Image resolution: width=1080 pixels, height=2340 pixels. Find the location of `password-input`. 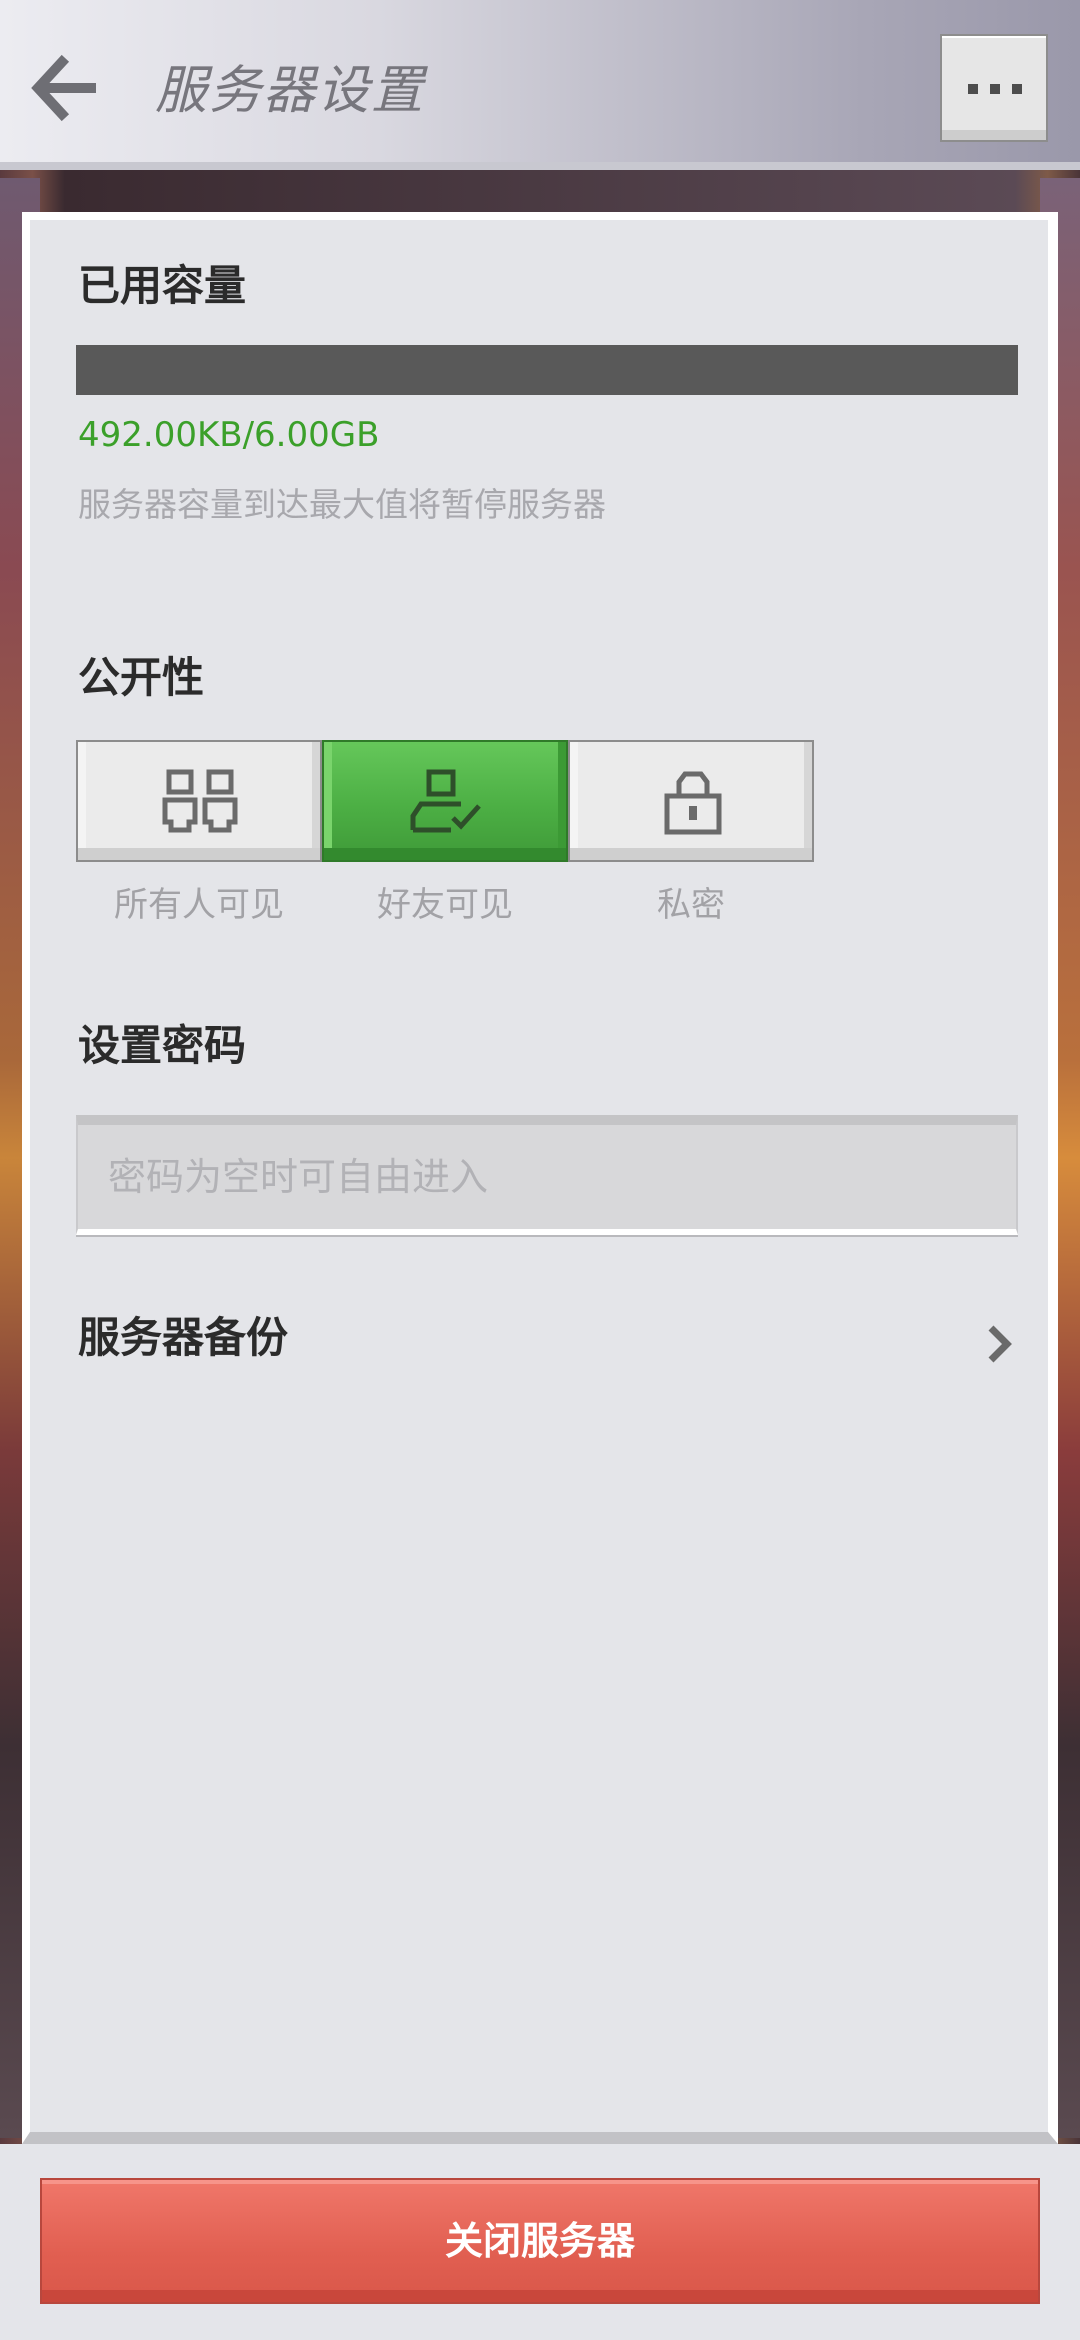

password-input is located at coordinates (547, 1175).